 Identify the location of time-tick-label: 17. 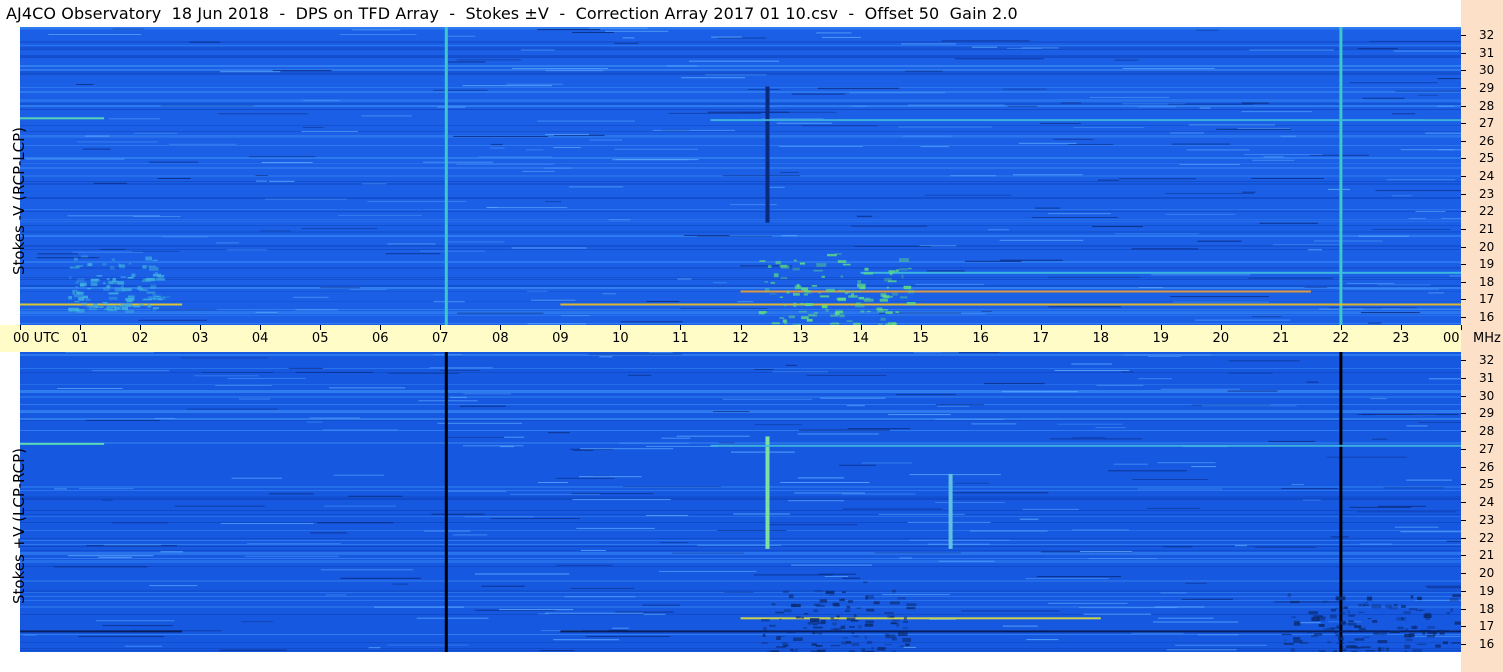
(1040, 338).